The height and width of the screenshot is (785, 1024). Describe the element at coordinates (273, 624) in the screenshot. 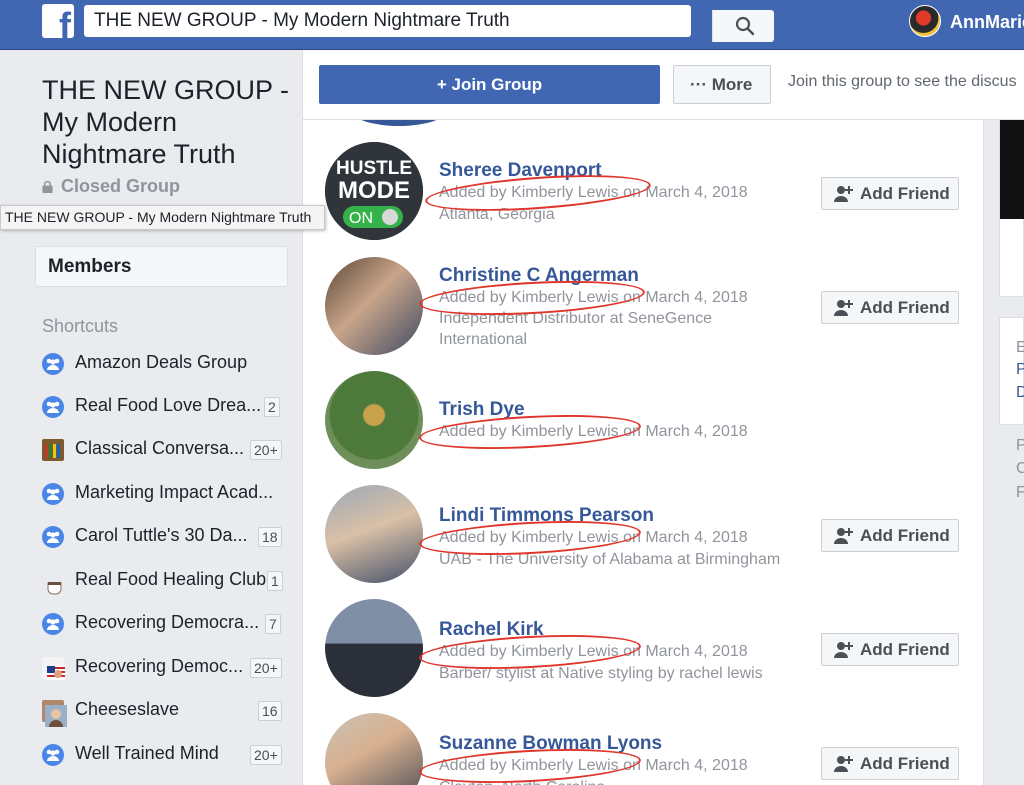

I see `notification-badge: 7` at that location.